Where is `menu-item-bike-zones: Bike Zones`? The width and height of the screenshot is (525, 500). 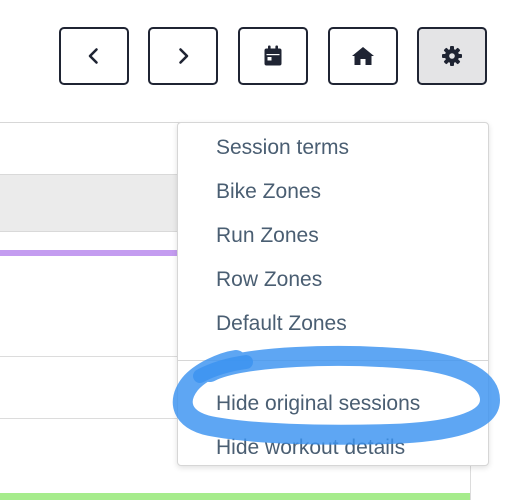
menu-item-bike-zones: Bike Zones is located at coordinates (268, 192).